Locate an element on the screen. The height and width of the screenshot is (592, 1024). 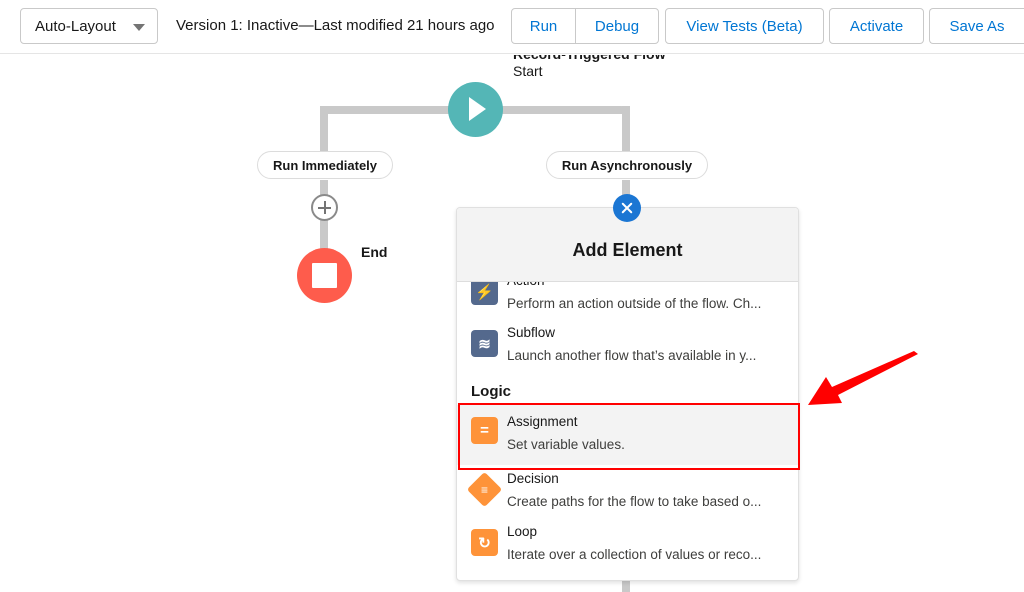
end-node is located at coordinates (324, 275).